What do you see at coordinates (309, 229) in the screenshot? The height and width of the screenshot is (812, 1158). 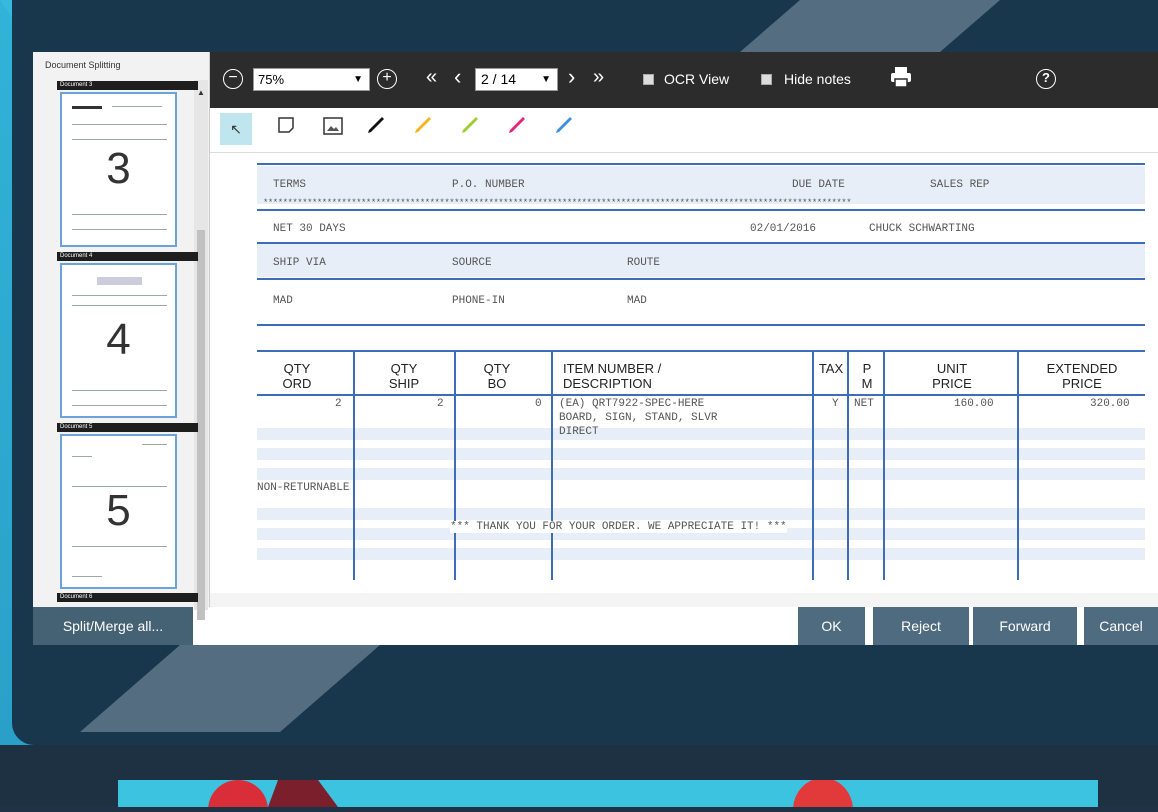 I see `terms-value: NET 30 DAYS` at bounding box center [309, 229].